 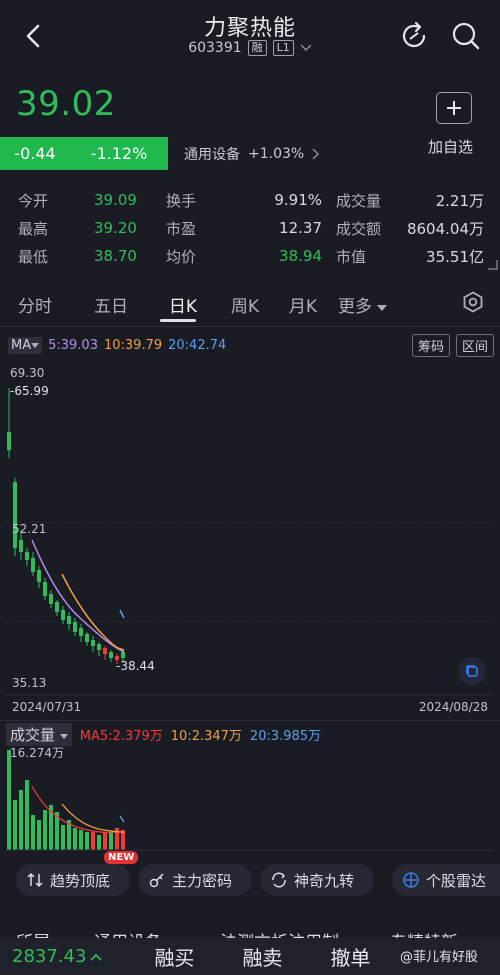 I want to click on search-button, so click(x=466, y=36).